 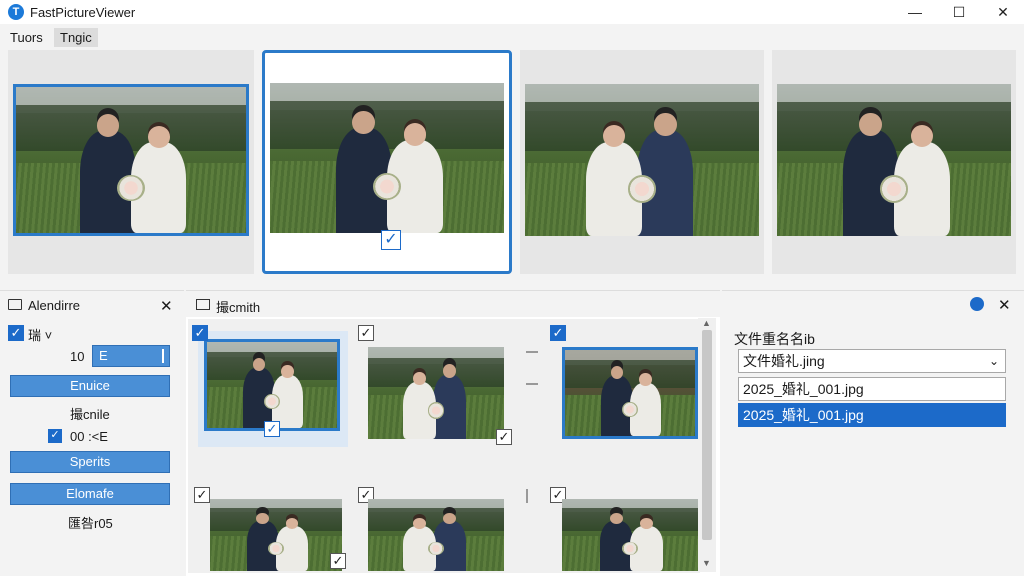 I want to click on filename-field: 2025_婚礼_001.jpg, so click(x=872, y=389).